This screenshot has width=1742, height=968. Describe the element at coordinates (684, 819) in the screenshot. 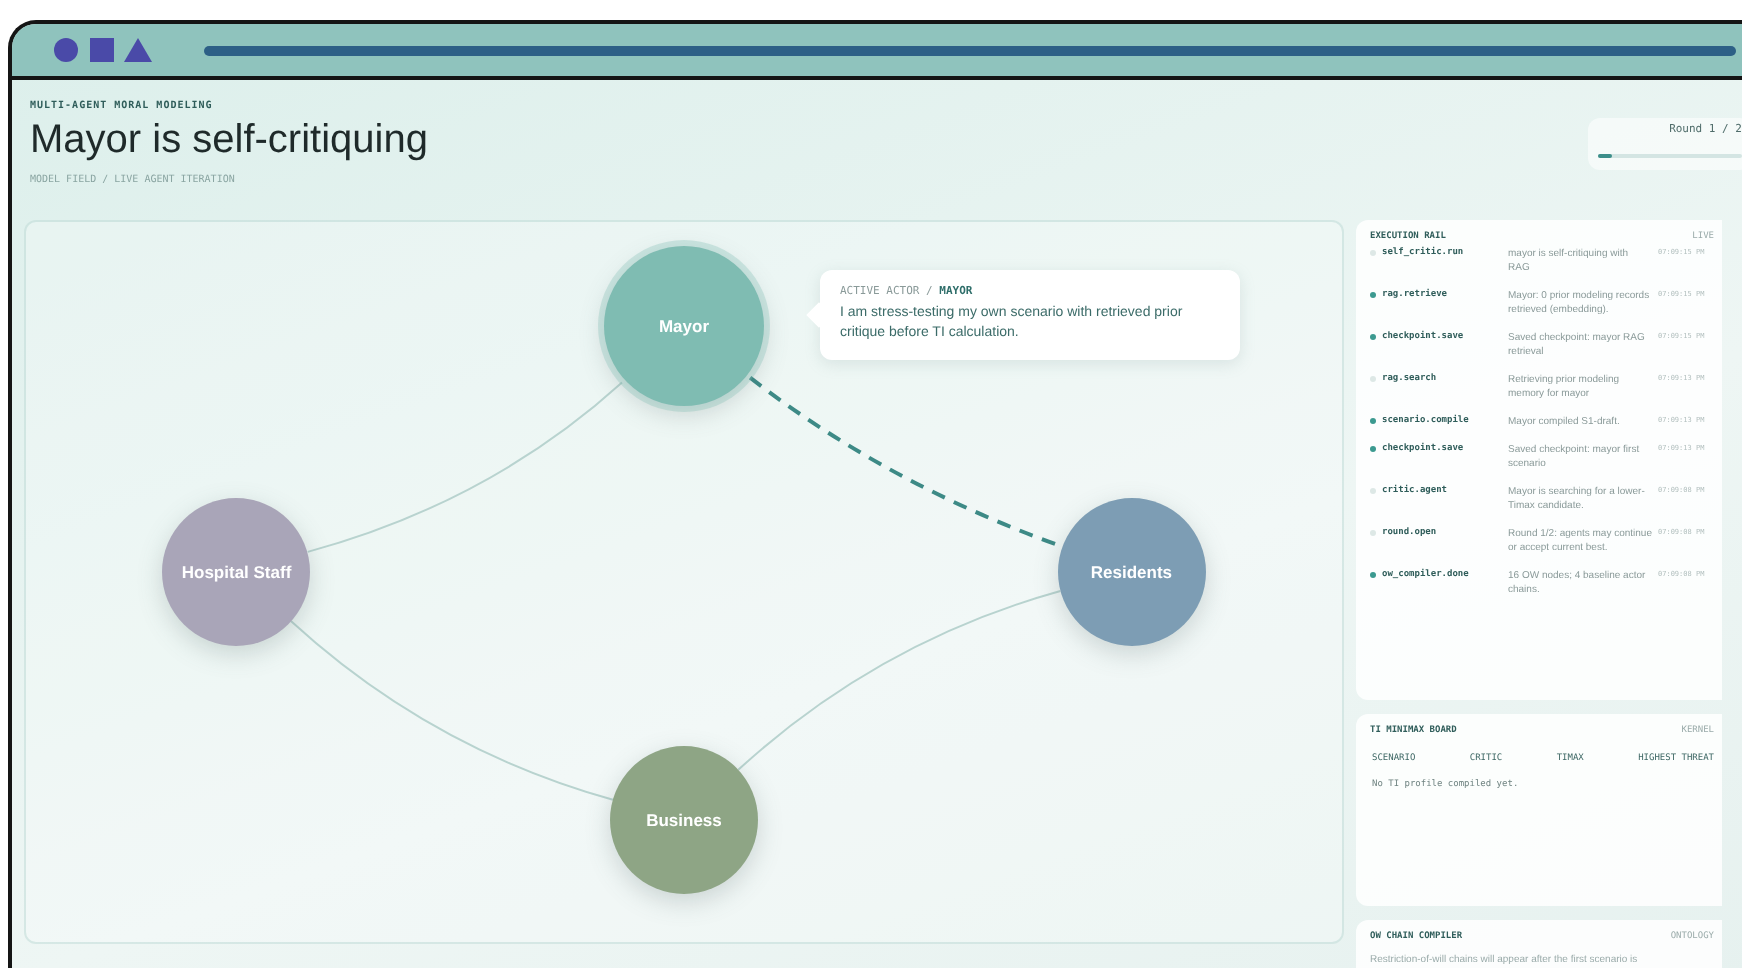

I see `actor-node: Business` at that location.